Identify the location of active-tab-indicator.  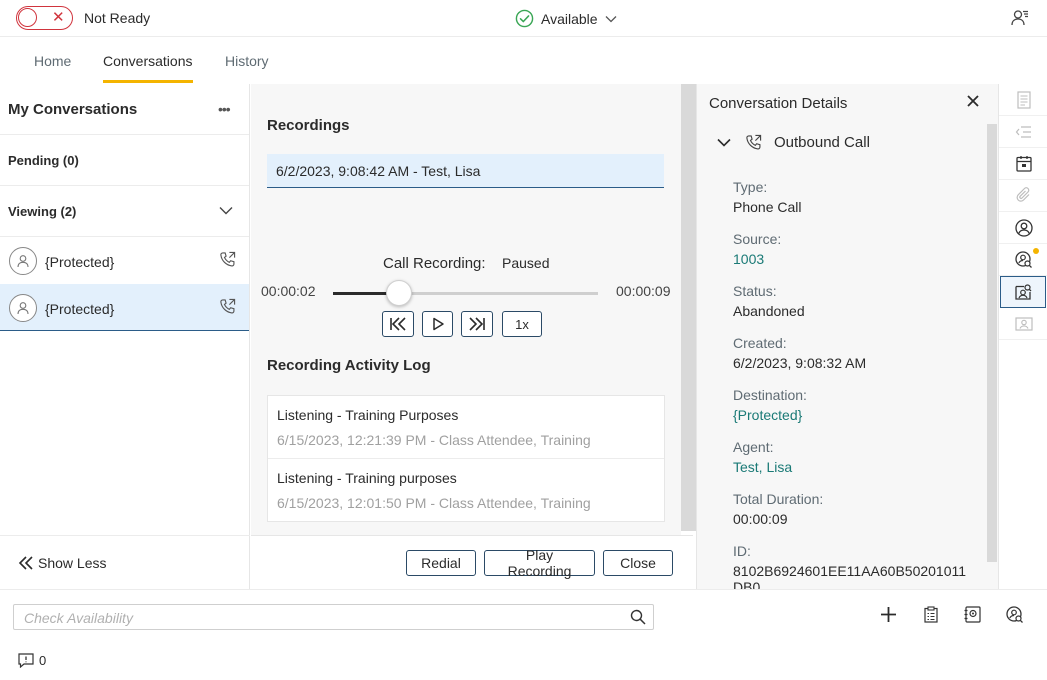
(148, 81).